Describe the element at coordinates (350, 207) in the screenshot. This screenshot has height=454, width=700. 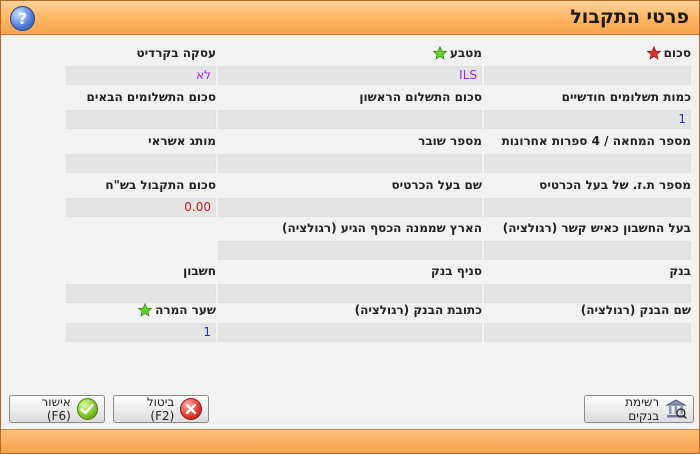
I see `holder-name-input` at that location.